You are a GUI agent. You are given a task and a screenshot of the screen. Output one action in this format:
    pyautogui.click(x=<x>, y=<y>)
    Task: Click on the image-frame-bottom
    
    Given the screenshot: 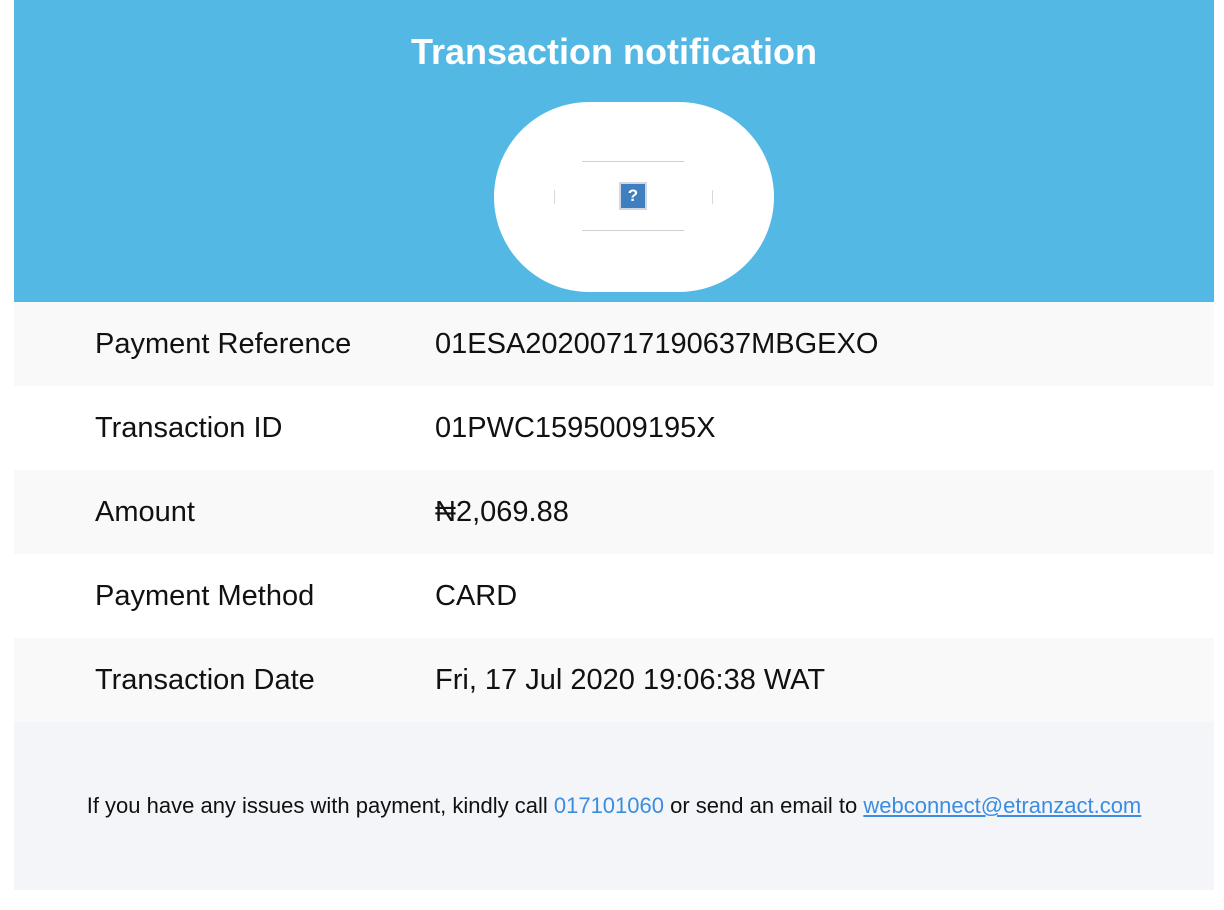 What is the action you would take?
    pyautogui.click(x=633, y=230)
    